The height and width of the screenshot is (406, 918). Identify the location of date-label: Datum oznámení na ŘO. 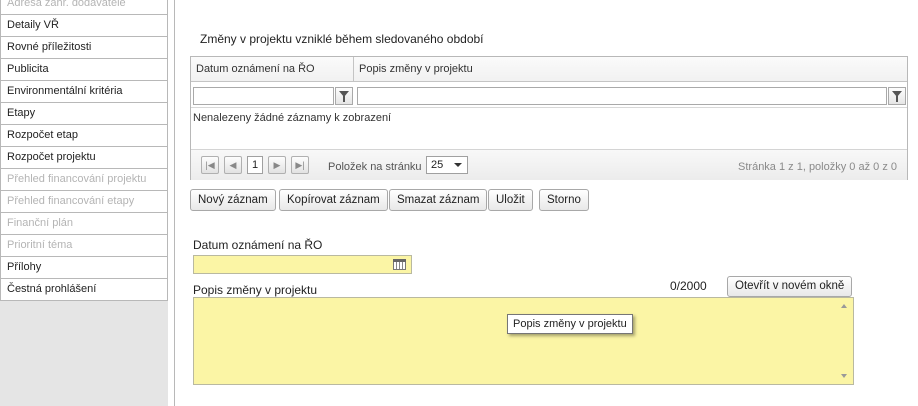
(258, 245).